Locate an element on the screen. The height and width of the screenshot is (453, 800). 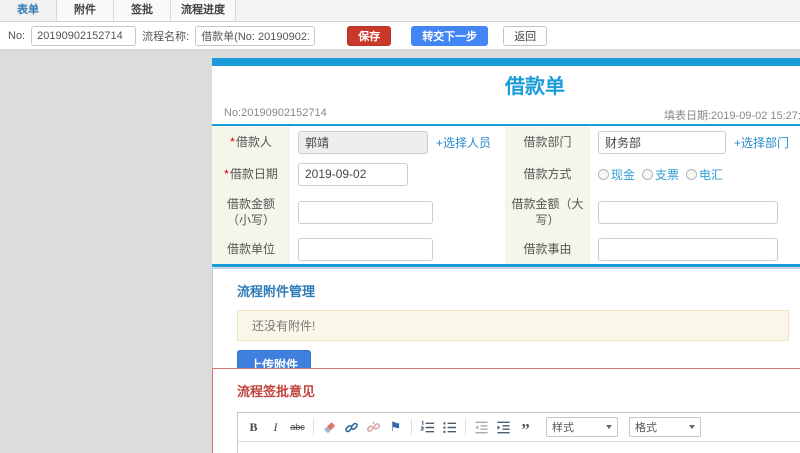
loan-reason-field is located at coordinates (695, 249).